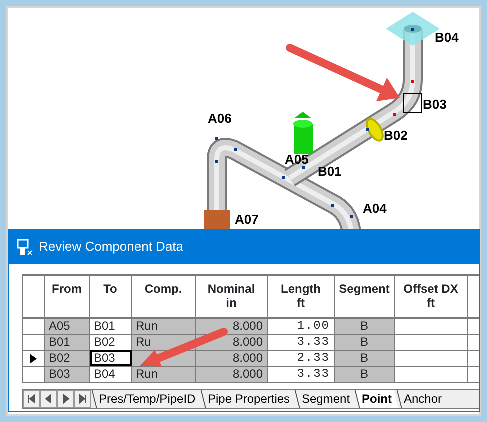 This screenshot has height=422, width=487. What do you see at coordinates (67, 296) in the screenshot?
I see `column-header: From` at bounding box center [67, 296].